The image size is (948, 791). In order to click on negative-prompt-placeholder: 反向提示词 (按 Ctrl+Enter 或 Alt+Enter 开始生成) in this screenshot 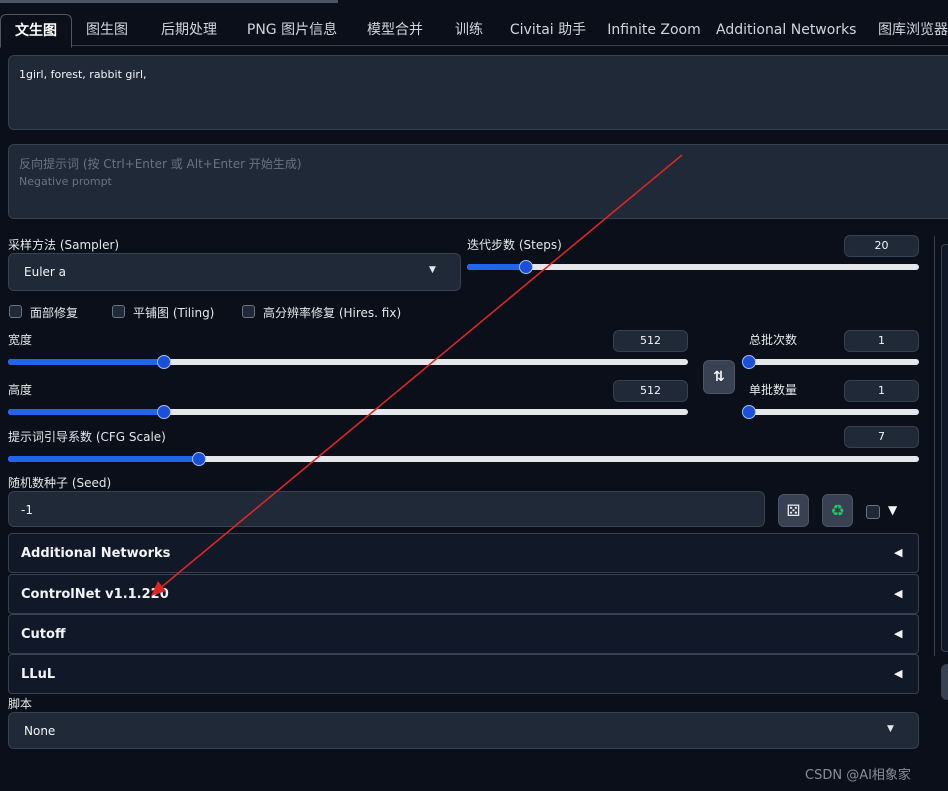, I will do `click(160, 164)`.